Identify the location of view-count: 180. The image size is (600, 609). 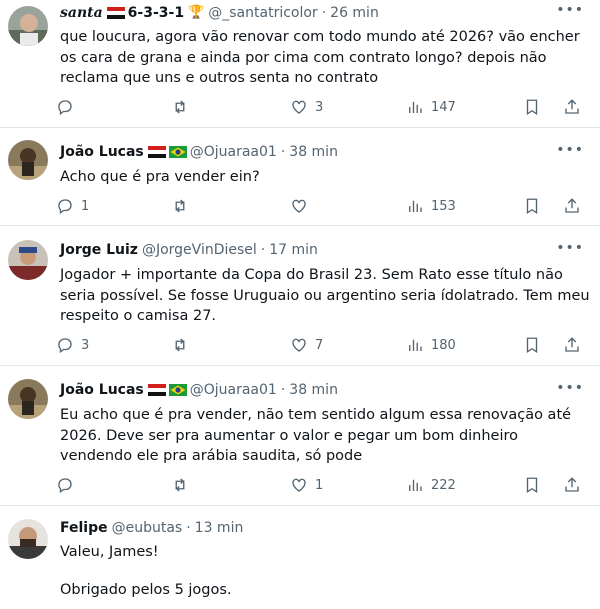
(443, 345).